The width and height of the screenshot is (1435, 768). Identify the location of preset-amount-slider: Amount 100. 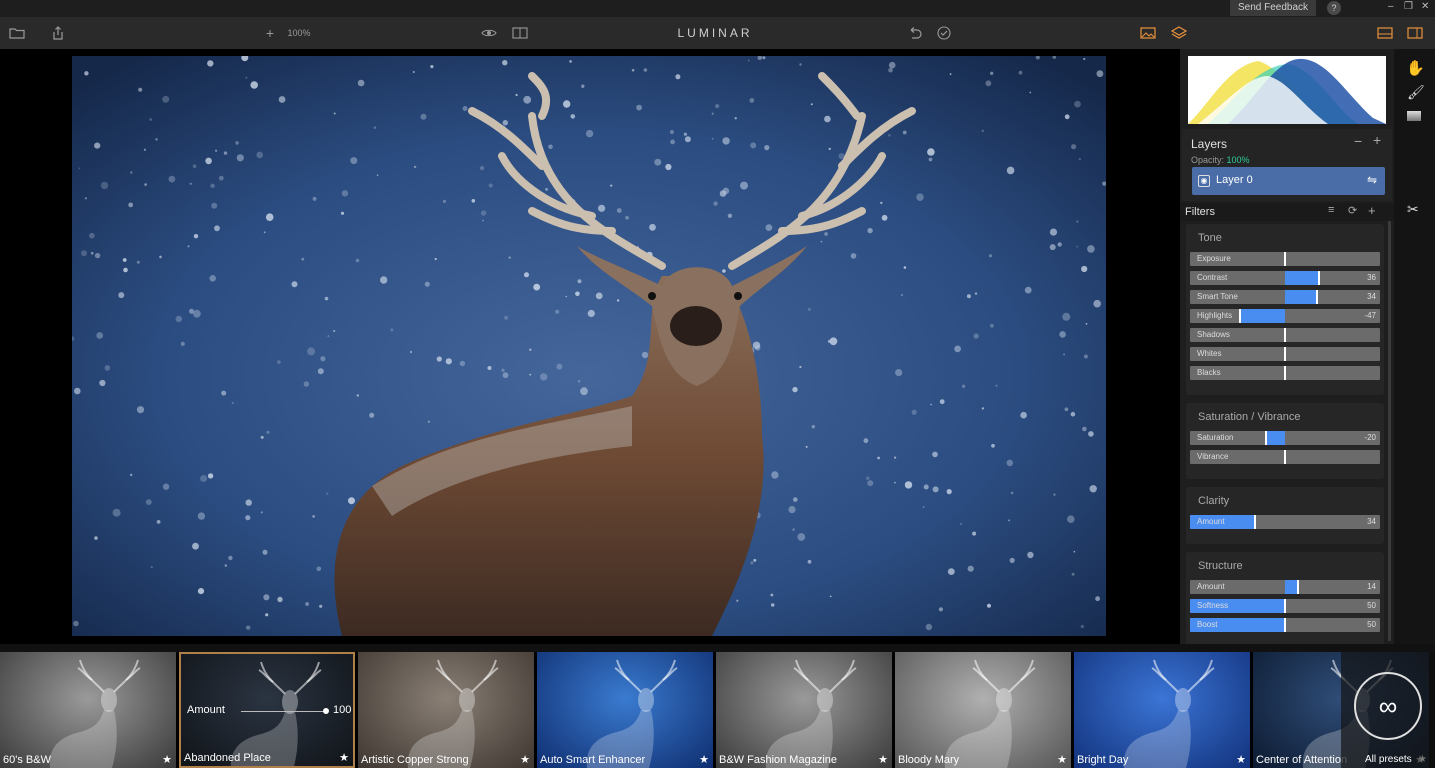
(270, 712).